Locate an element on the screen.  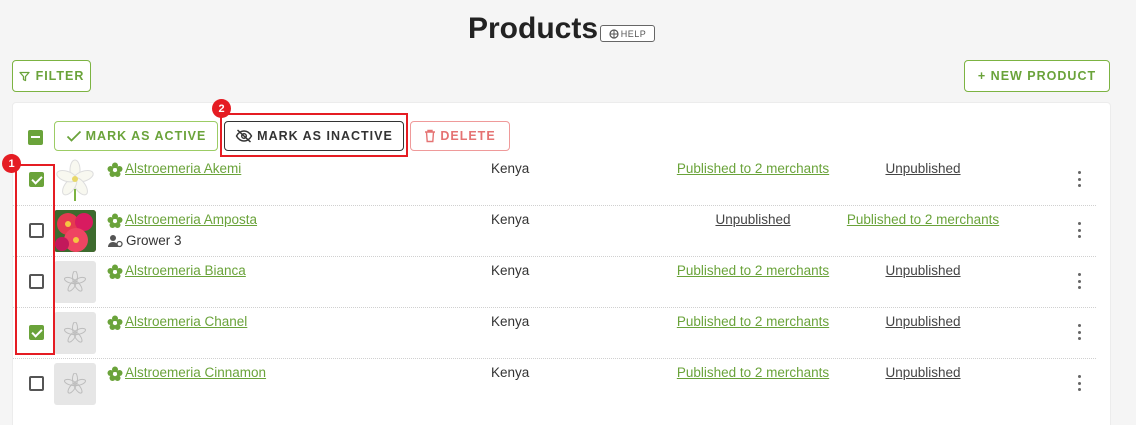
product-name-link: Alstroemeria Bianca is located at coordinates (185, 270).